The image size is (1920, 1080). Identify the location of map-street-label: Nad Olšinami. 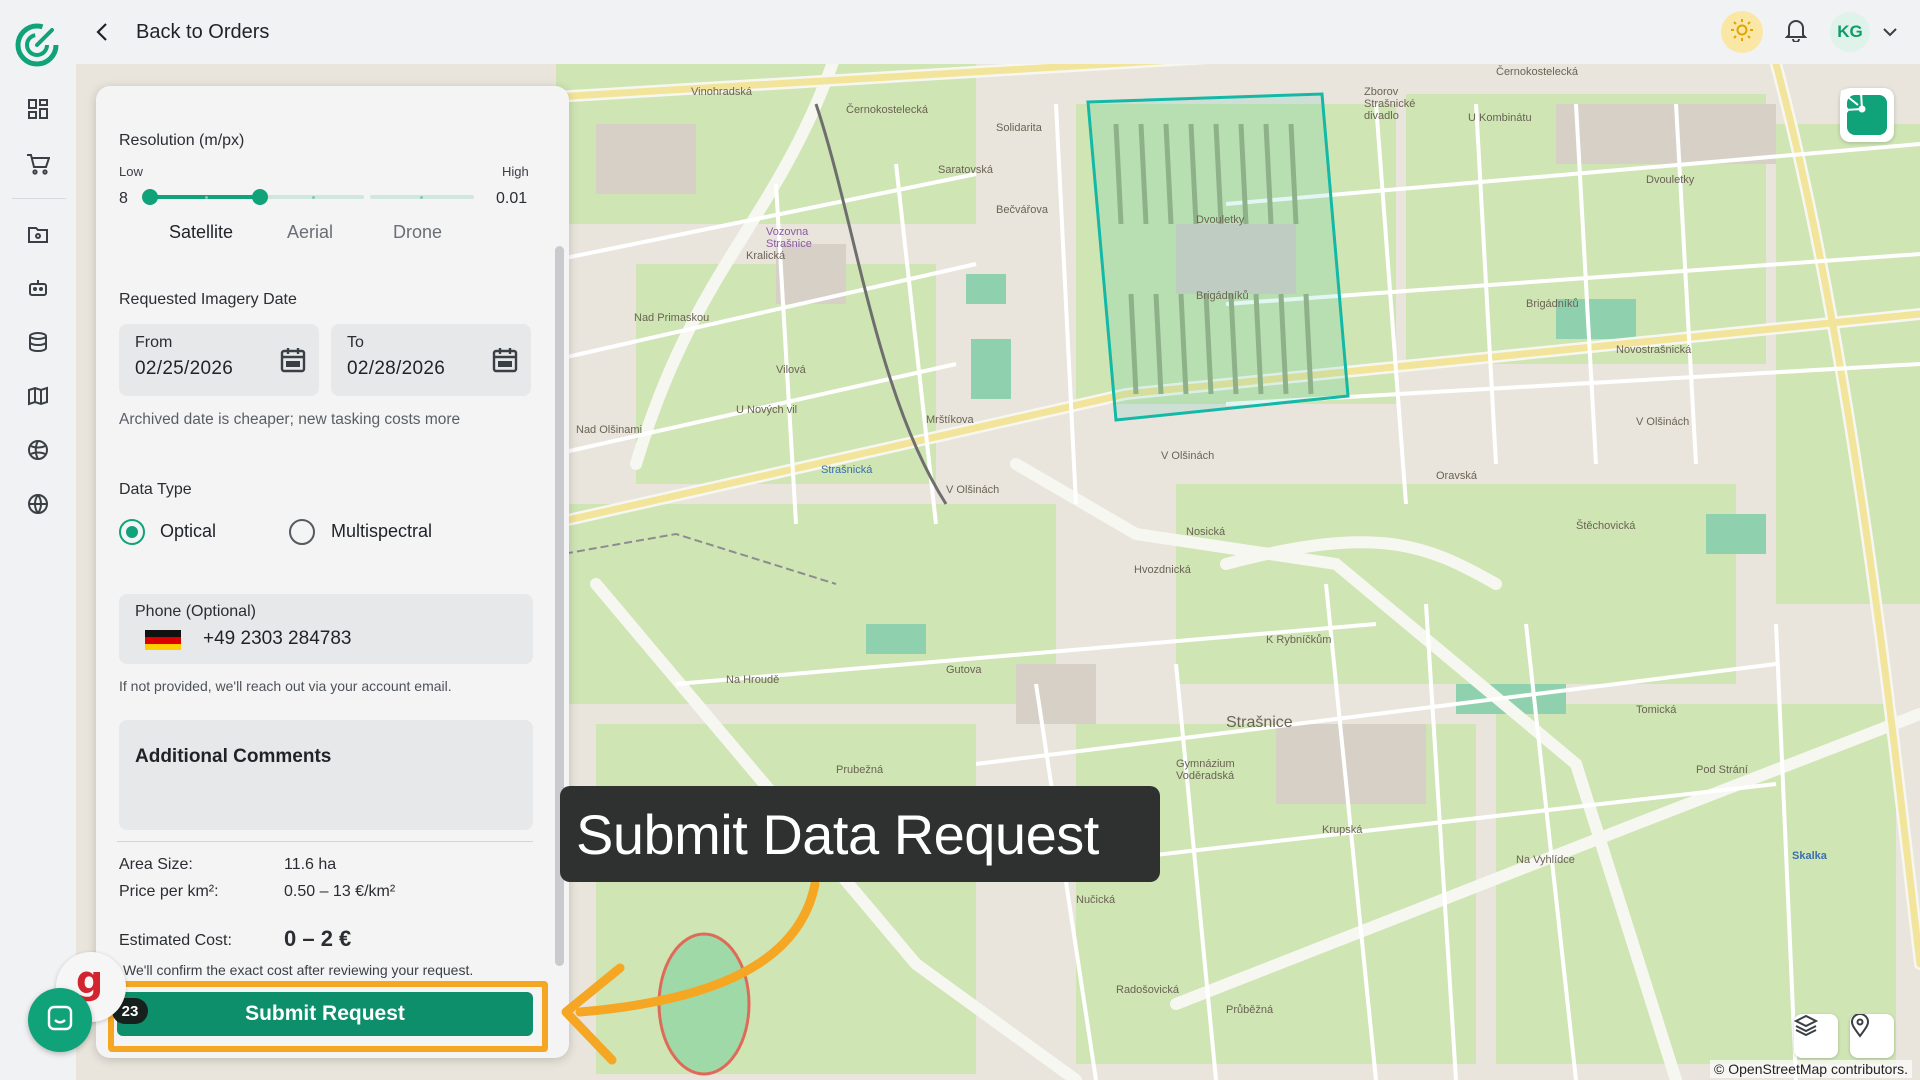
(609, 430).